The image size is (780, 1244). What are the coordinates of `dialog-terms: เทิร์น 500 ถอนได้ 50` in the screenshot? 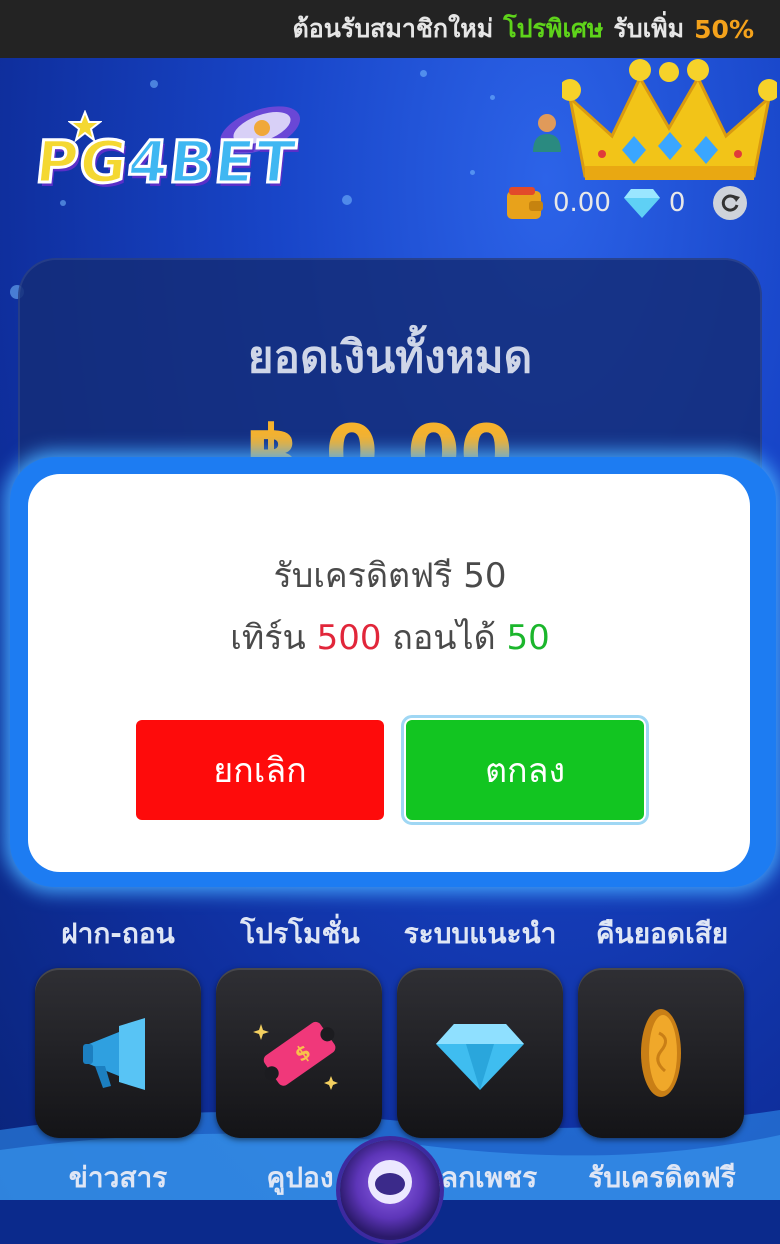 It's located at (390, 637).